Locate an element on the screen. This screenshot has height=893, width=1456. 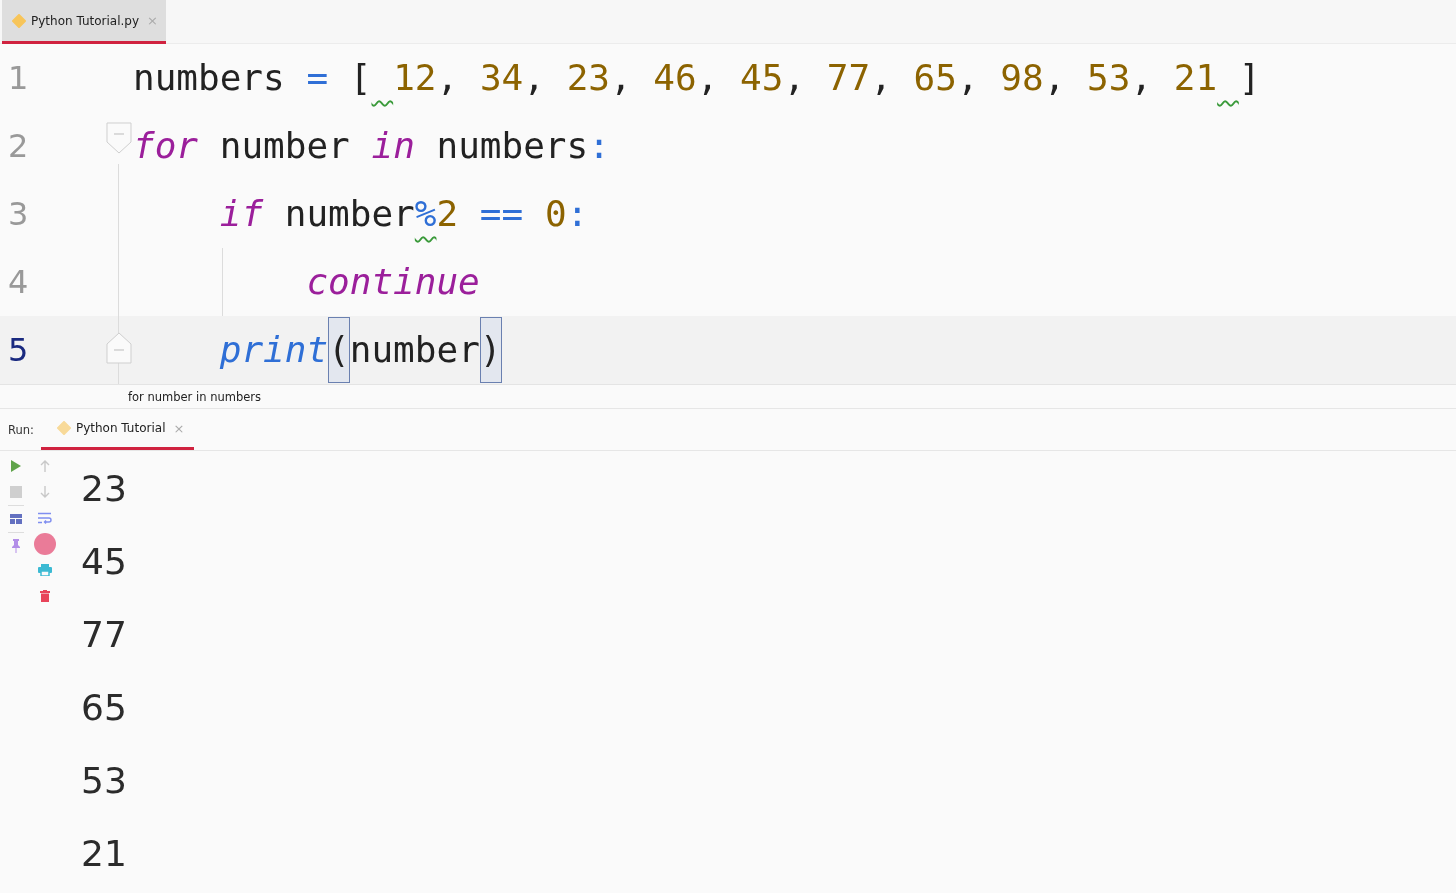
code-token: [ is located at coordinates (360, 78).